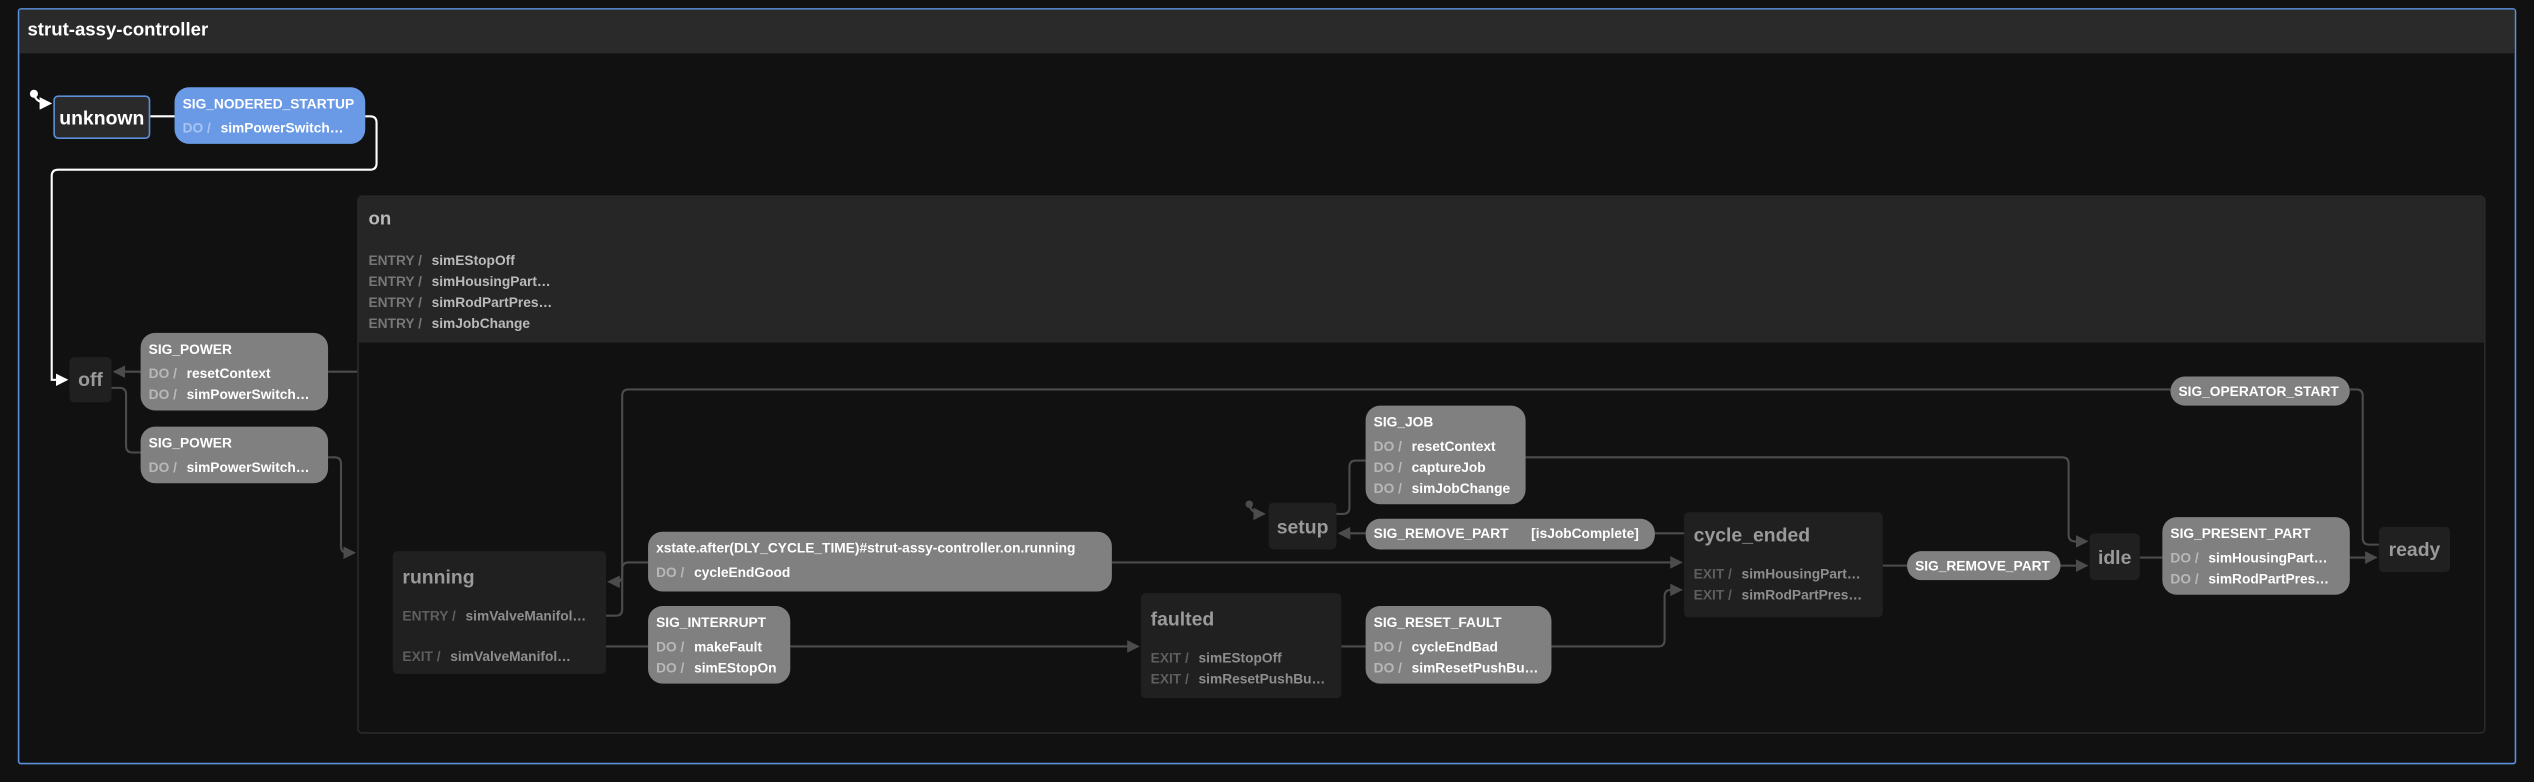 This screenshot has width=2534, height=782. Describe the element at coordinates (1585, 533) in the screenshot. I see `guard-label: [isJobComplete]` at that location.